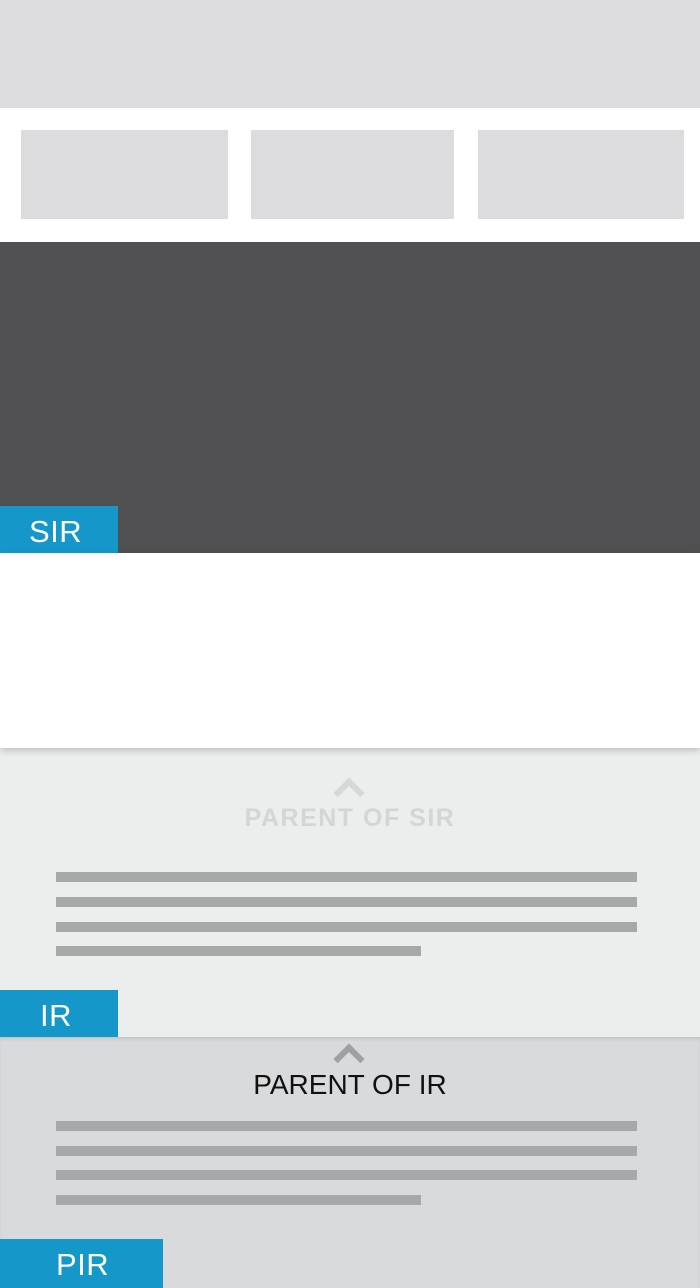 The image size is (700, 1288). What do you see at coordinates (59, 529) in the screenshot?
I see `sir-tag: SIR` at bounding box center [59, 529].